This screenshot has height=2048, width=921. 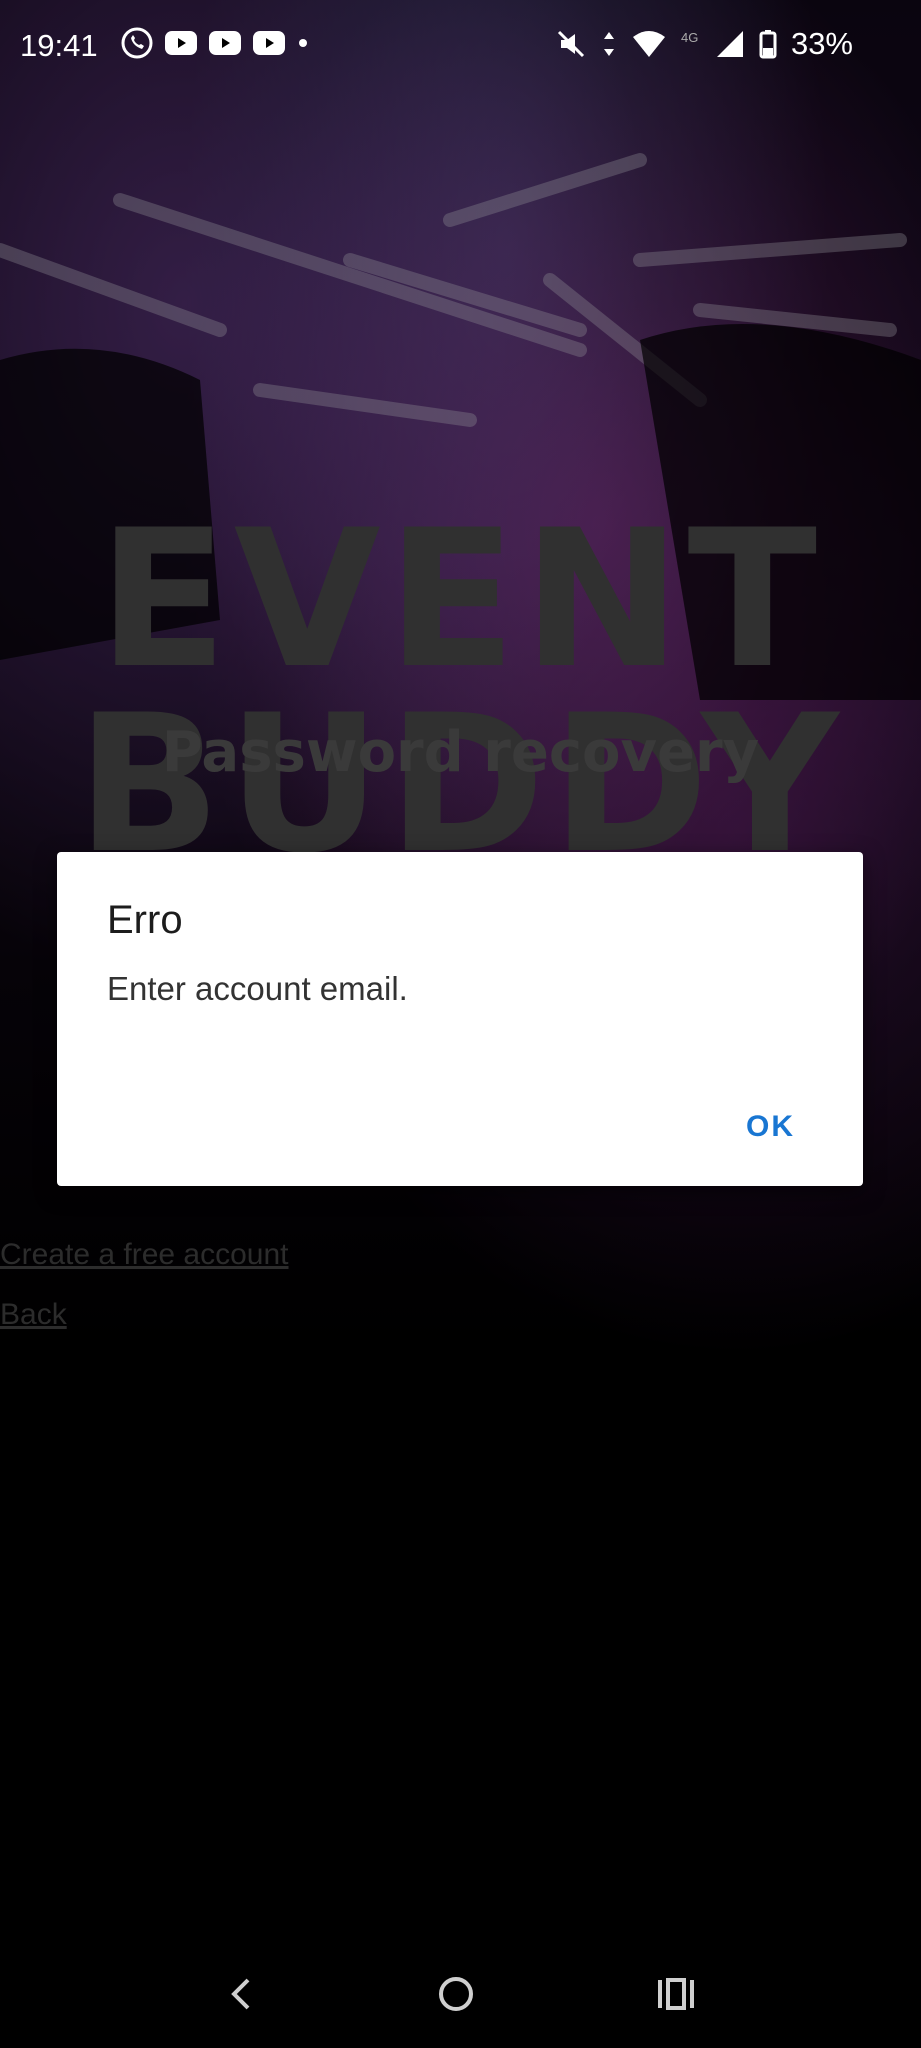 I want to click on back-icon, so click(x=239, y=1994).